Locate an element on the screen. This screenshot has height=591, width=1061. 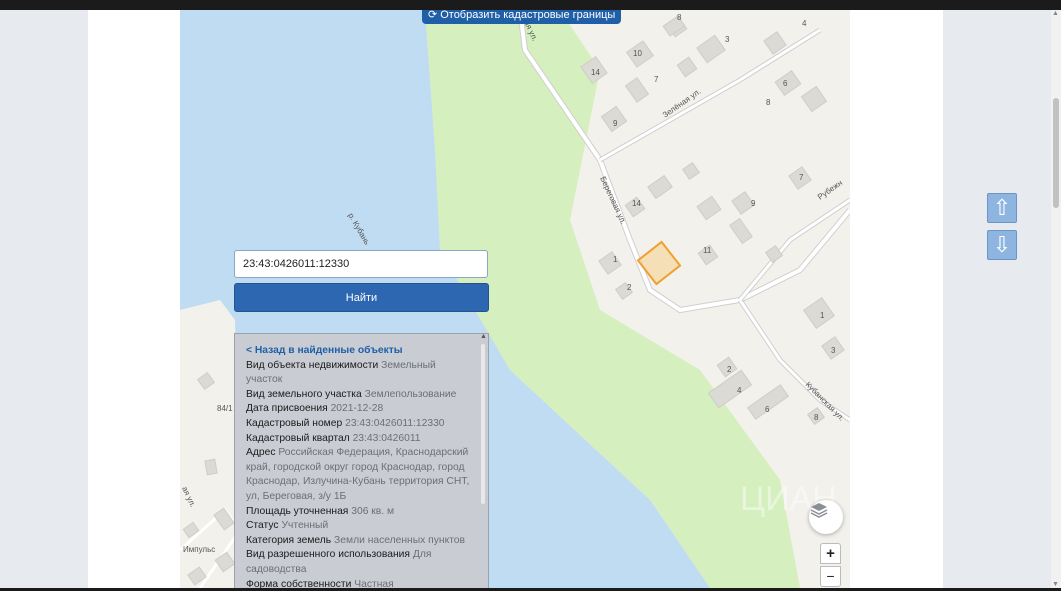
info-row-label: Площадь уточненная is located at coordinates (297, 511).